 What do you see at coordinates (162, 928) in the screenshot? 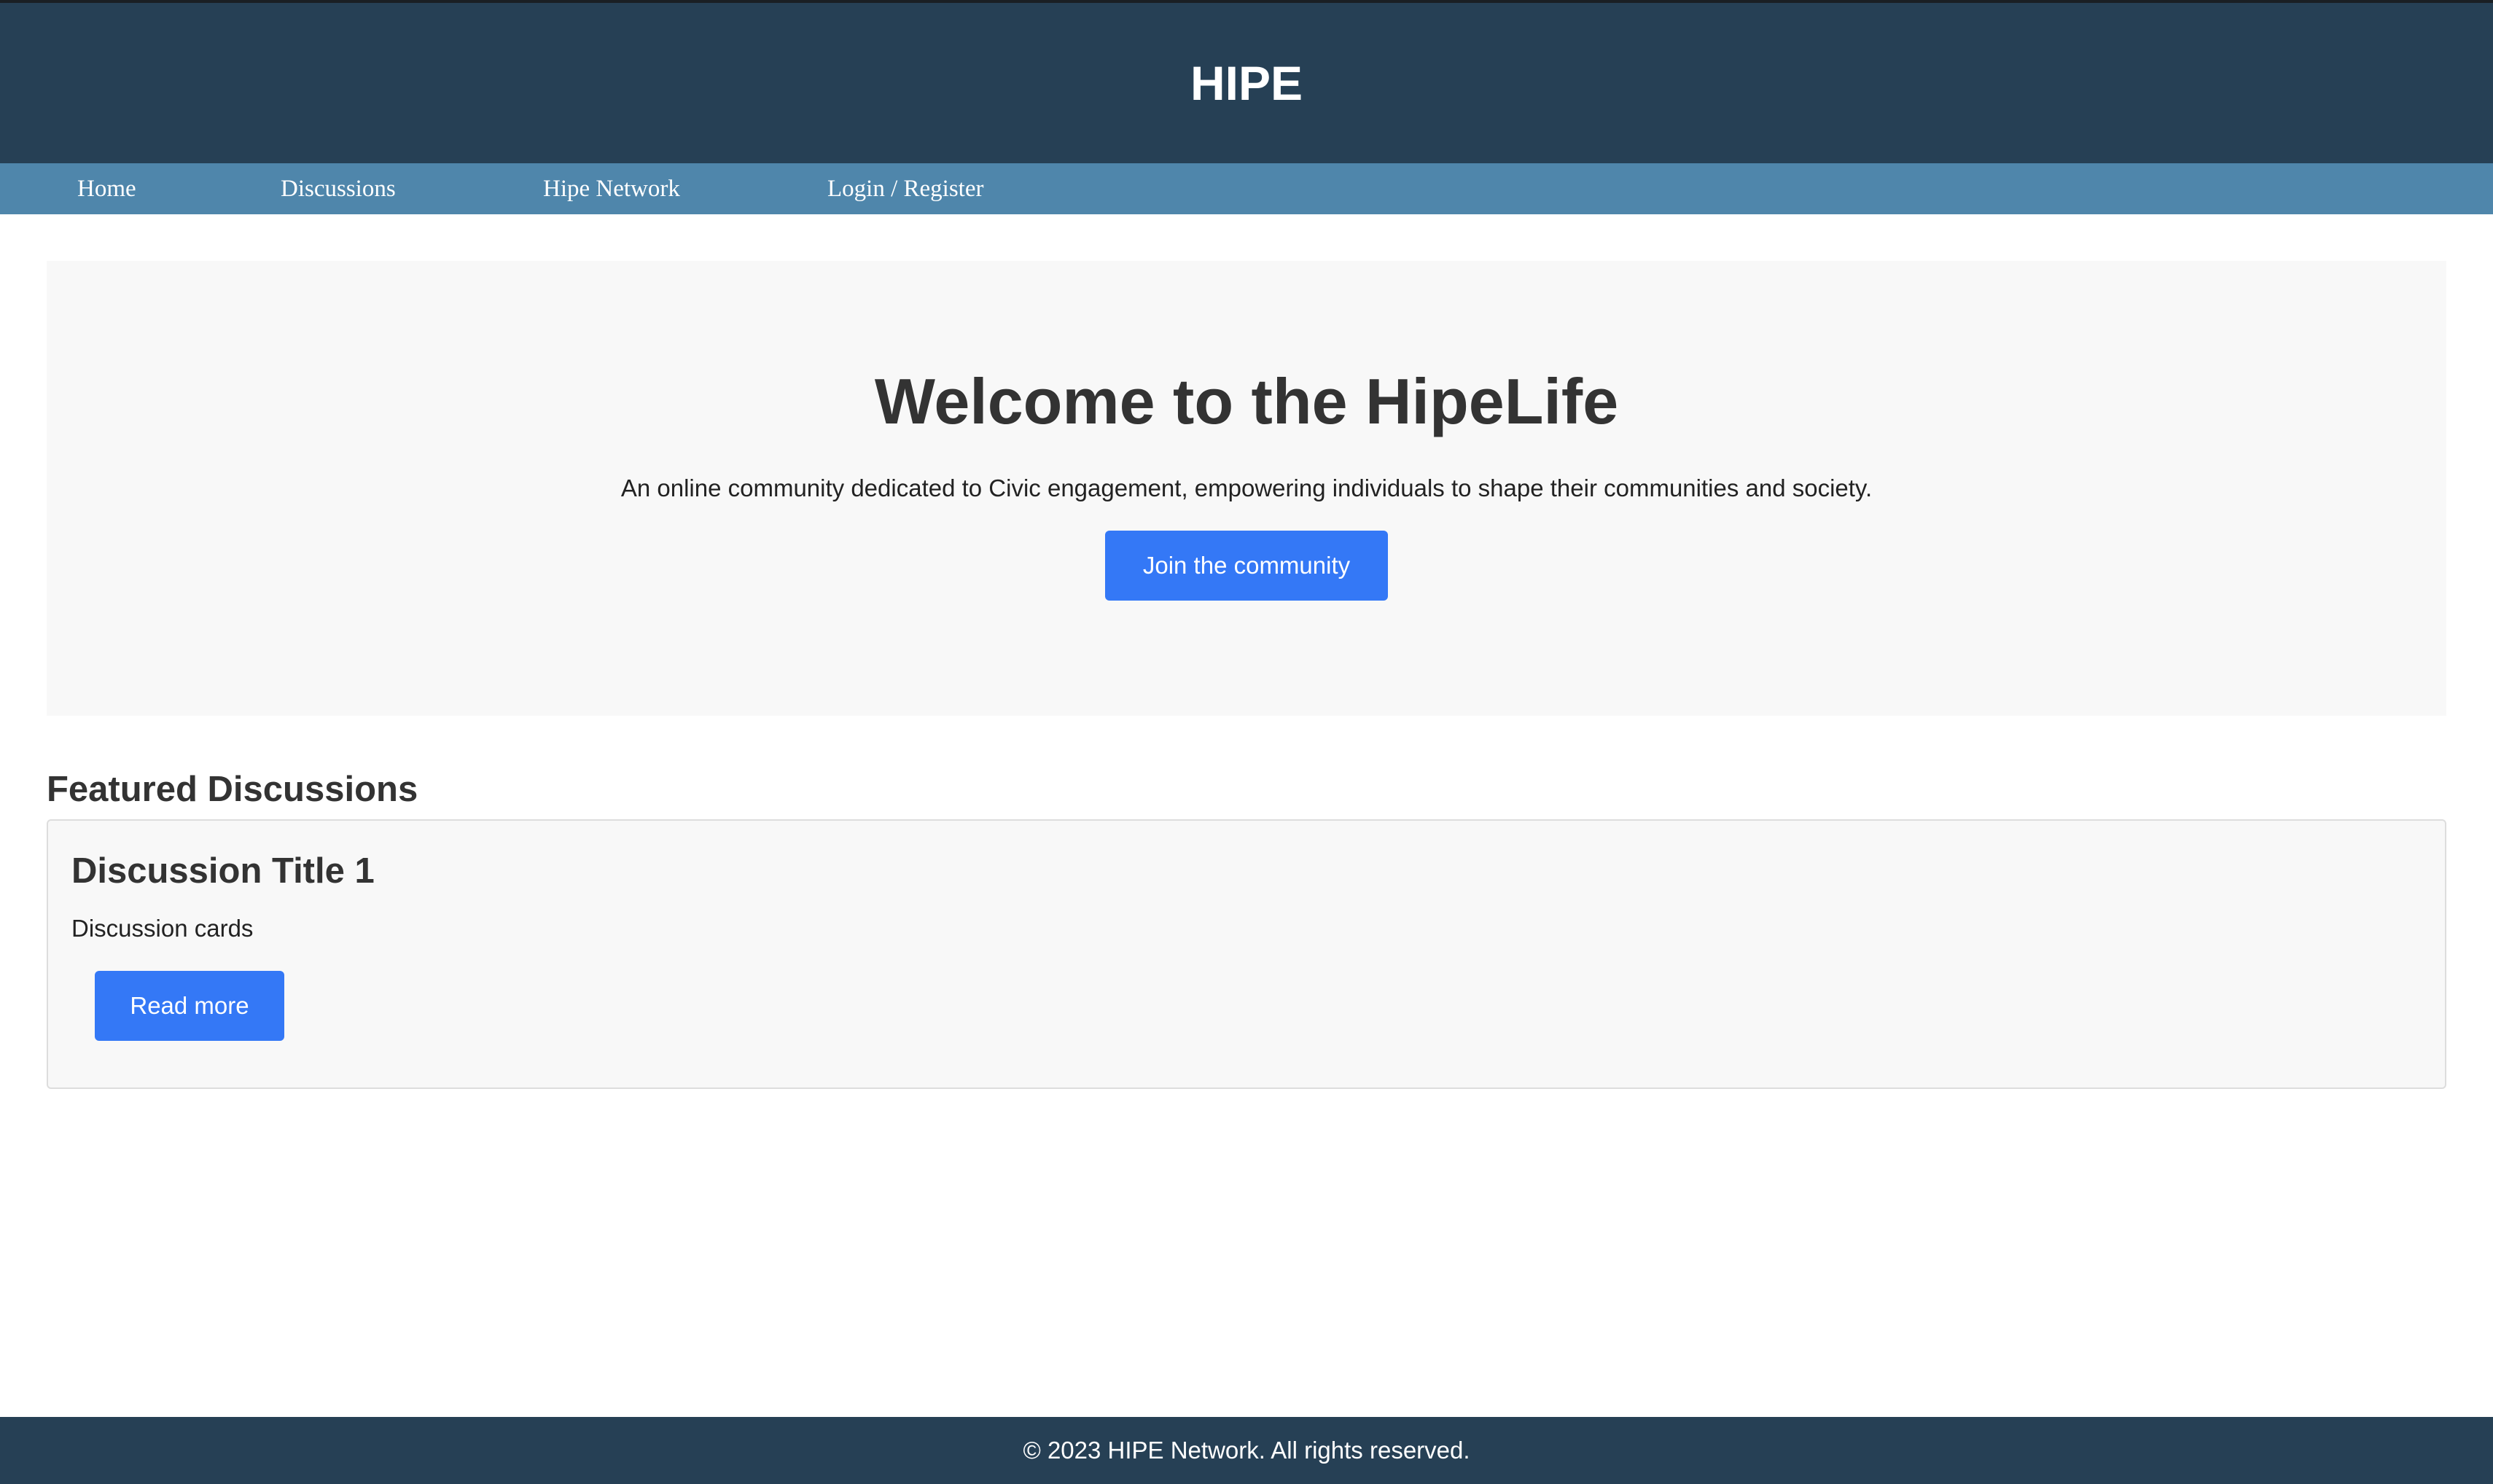
I see `discussion-card-description: Discussion cards` at bounding box center [162, 928].